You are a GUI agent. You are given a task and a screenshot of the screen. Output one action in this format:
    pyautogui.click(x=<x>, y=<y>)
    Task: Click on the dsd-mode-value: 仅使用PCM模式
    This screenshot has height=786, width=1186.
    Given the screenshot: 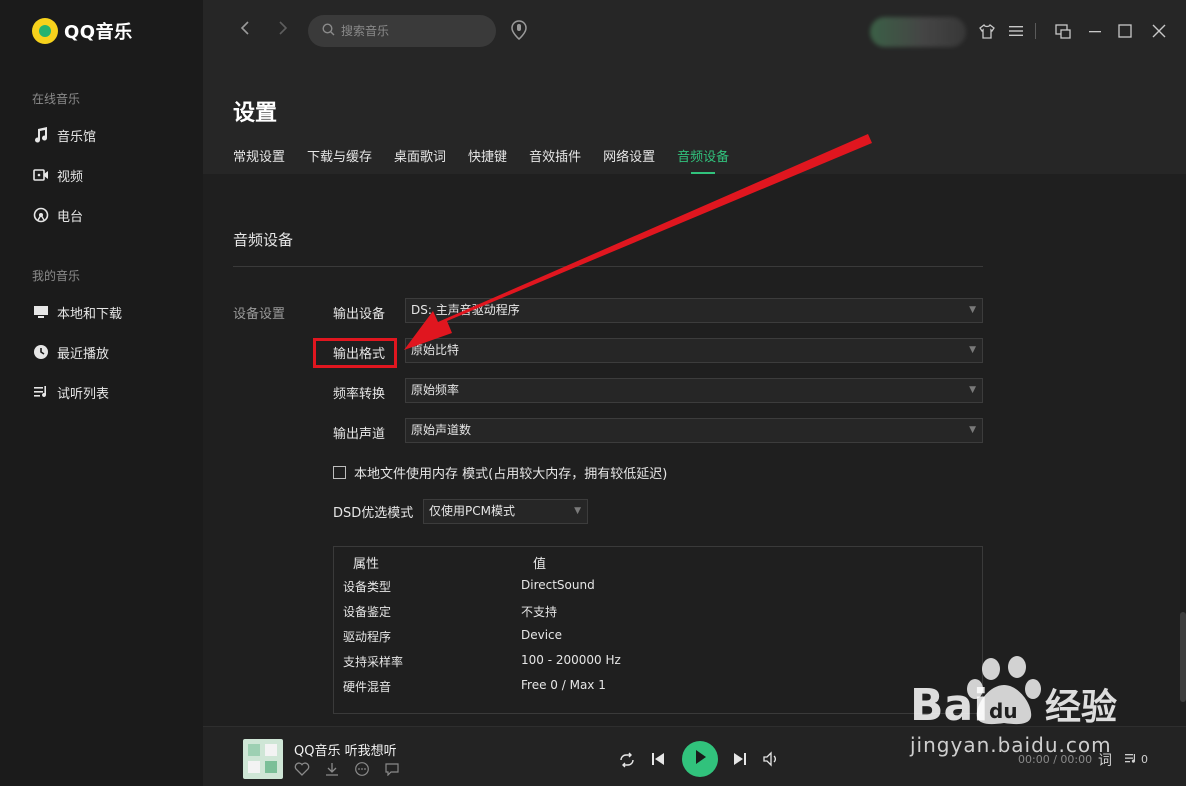 What is the action you would take?
    pyautogui.click(x=472, y=511)
    